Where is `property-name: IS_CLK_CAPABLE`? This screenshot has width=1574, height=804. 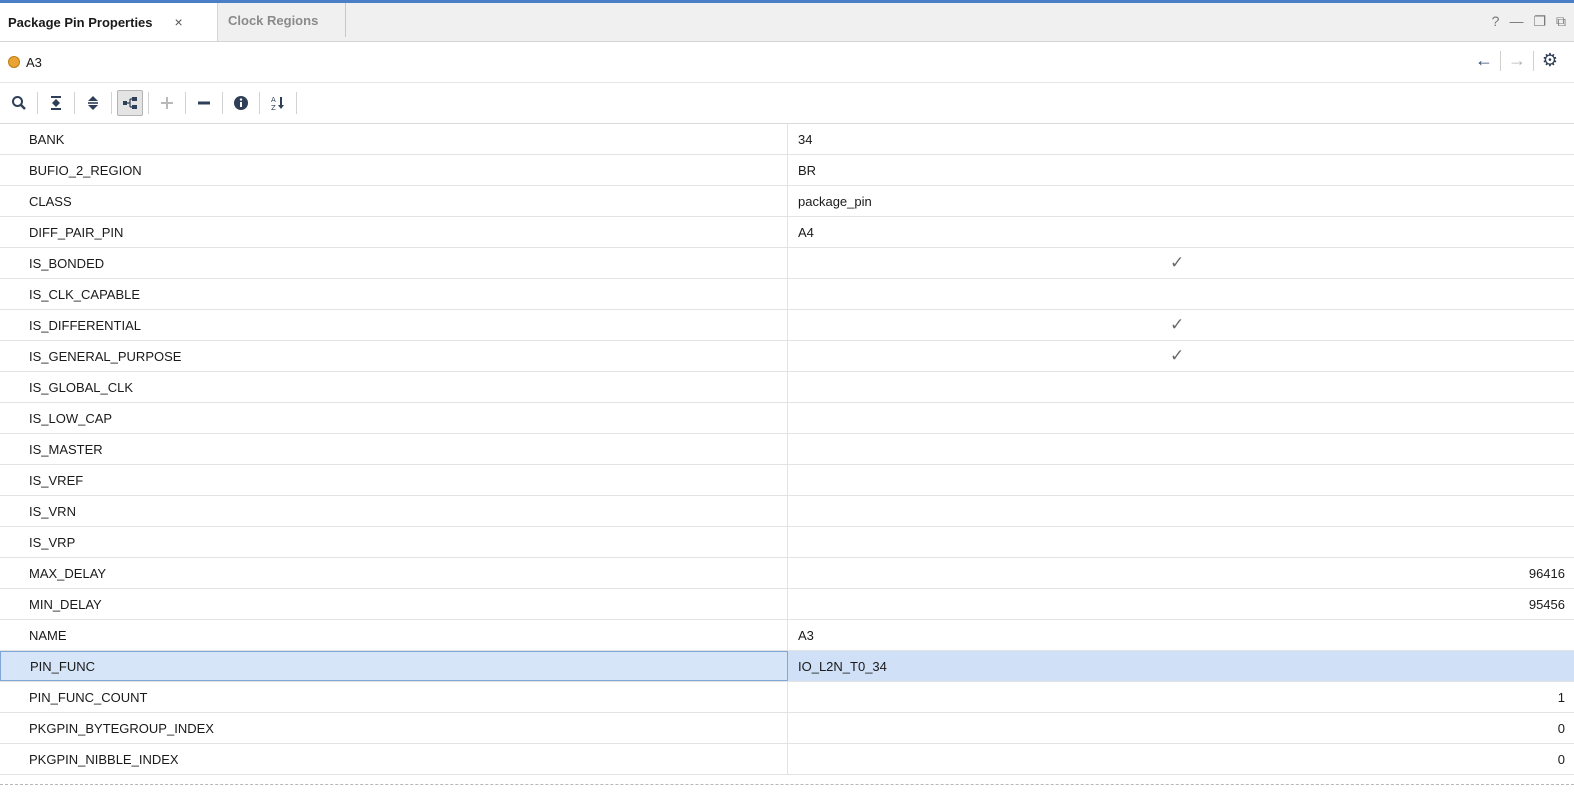 property-name: IS_CLK_CAPABLE is located at coordinates (394, 294).